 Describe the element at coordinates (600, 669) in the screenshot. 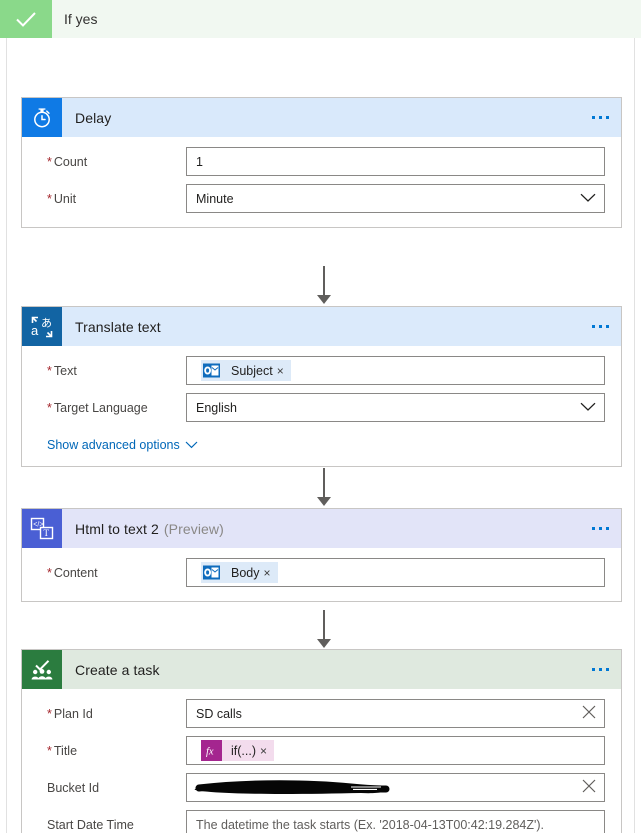

I see `more-options-icon-create-a-task` at that location.